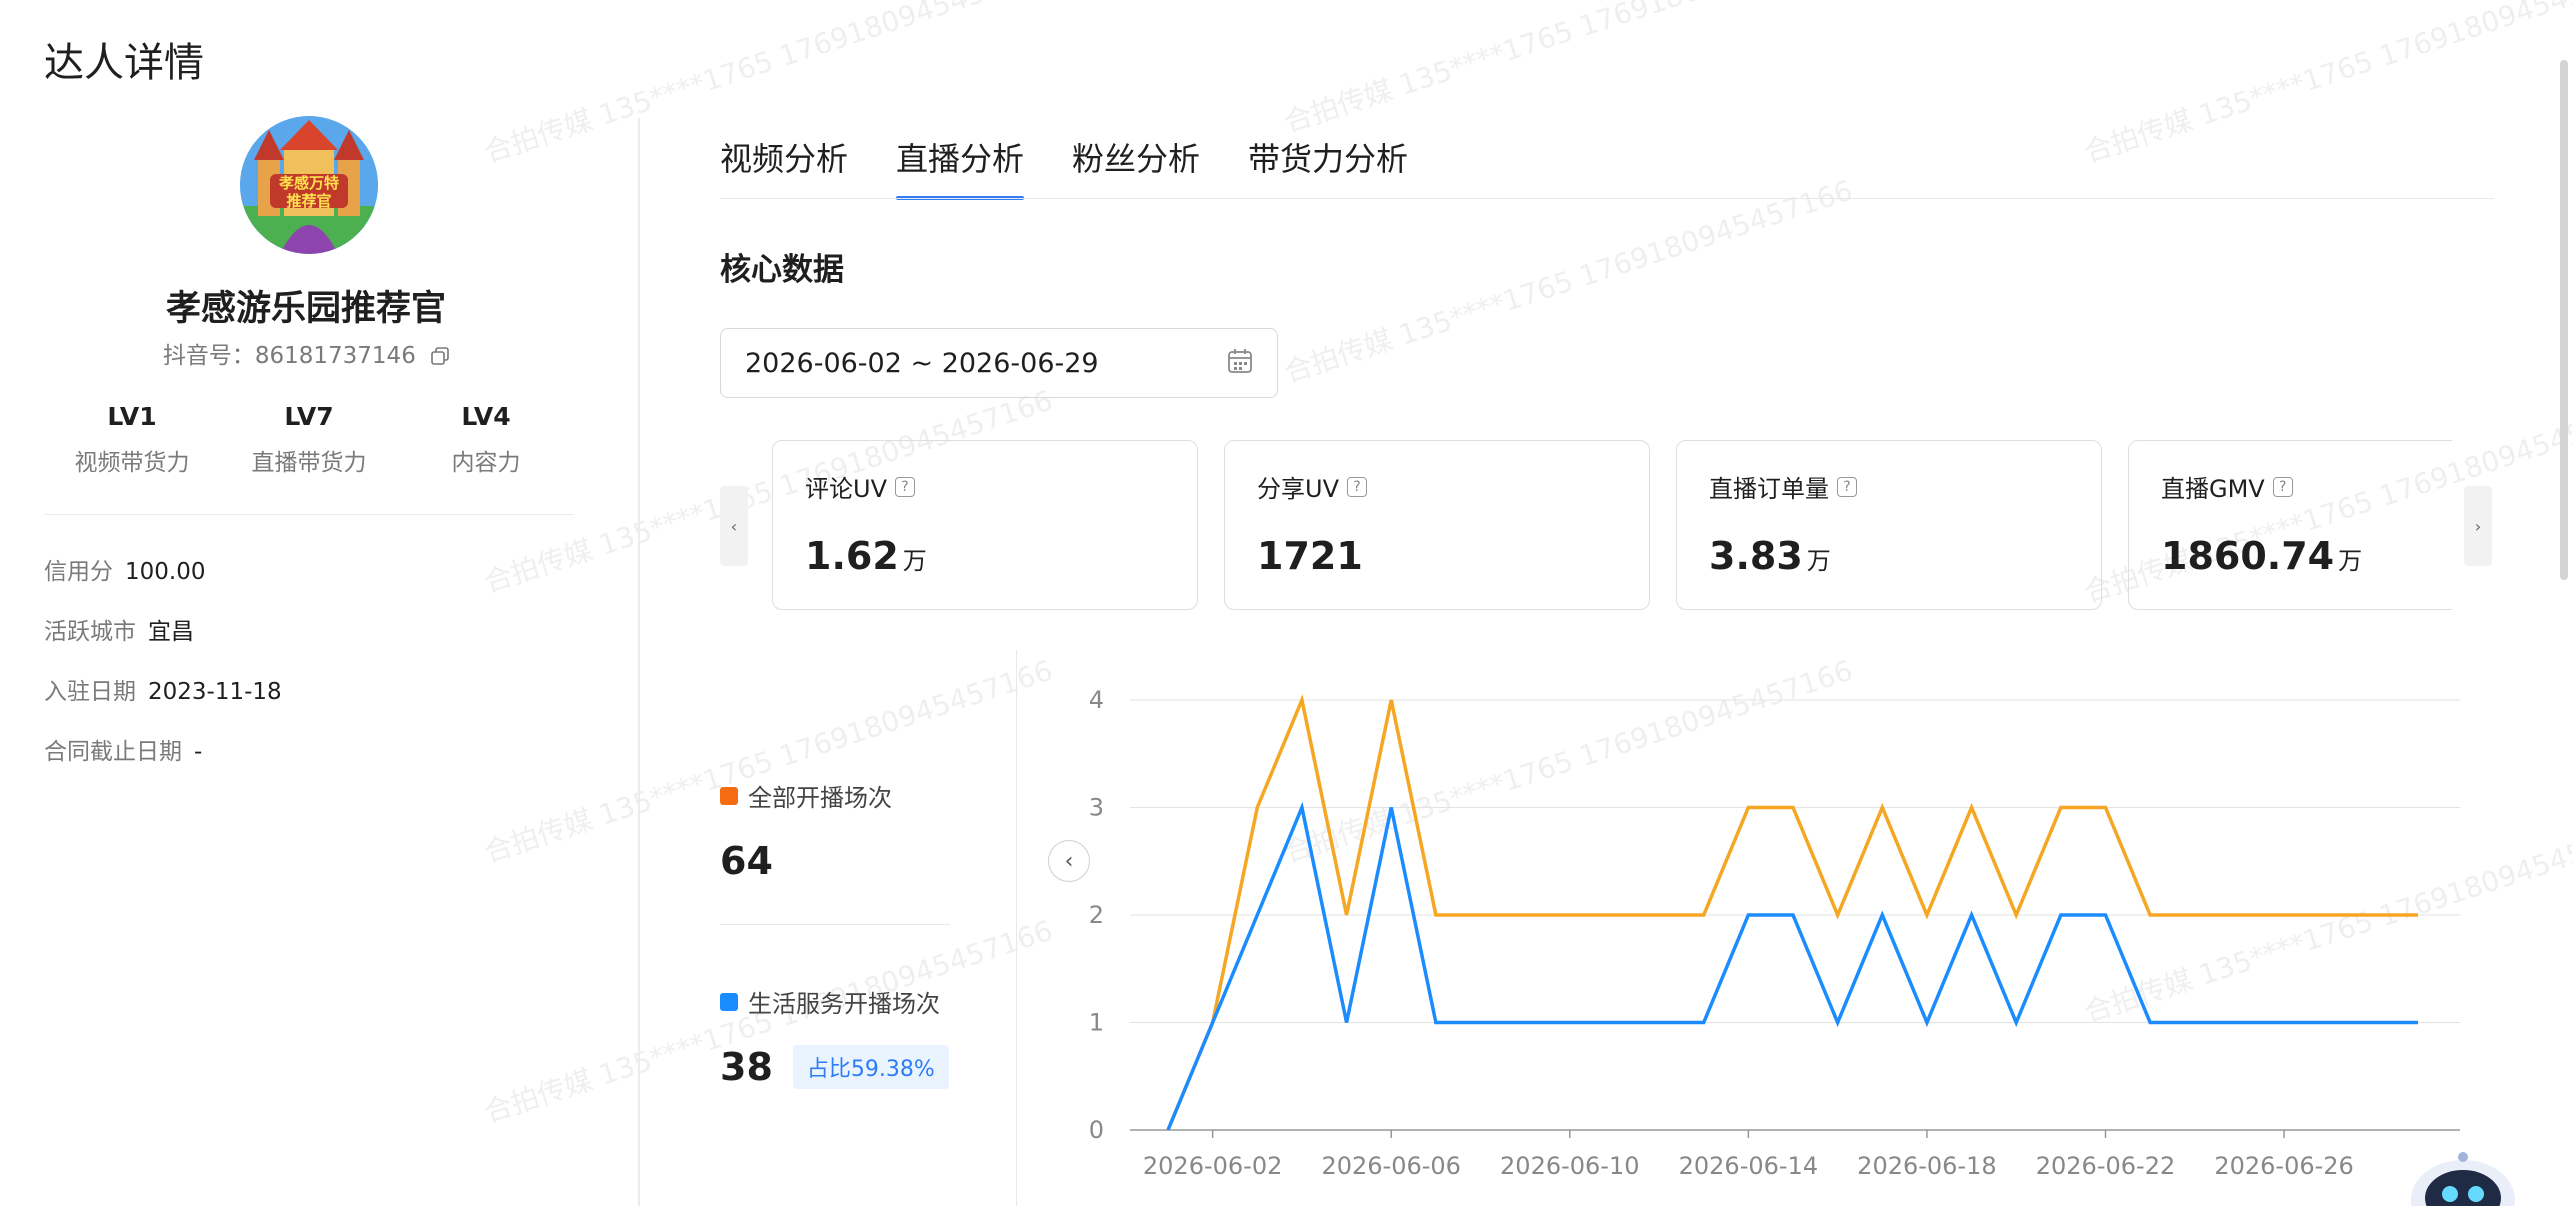  Describe the element at coordinates (2463, 1174) in the screenshot. I see `assistant-robot-icon` at that location.